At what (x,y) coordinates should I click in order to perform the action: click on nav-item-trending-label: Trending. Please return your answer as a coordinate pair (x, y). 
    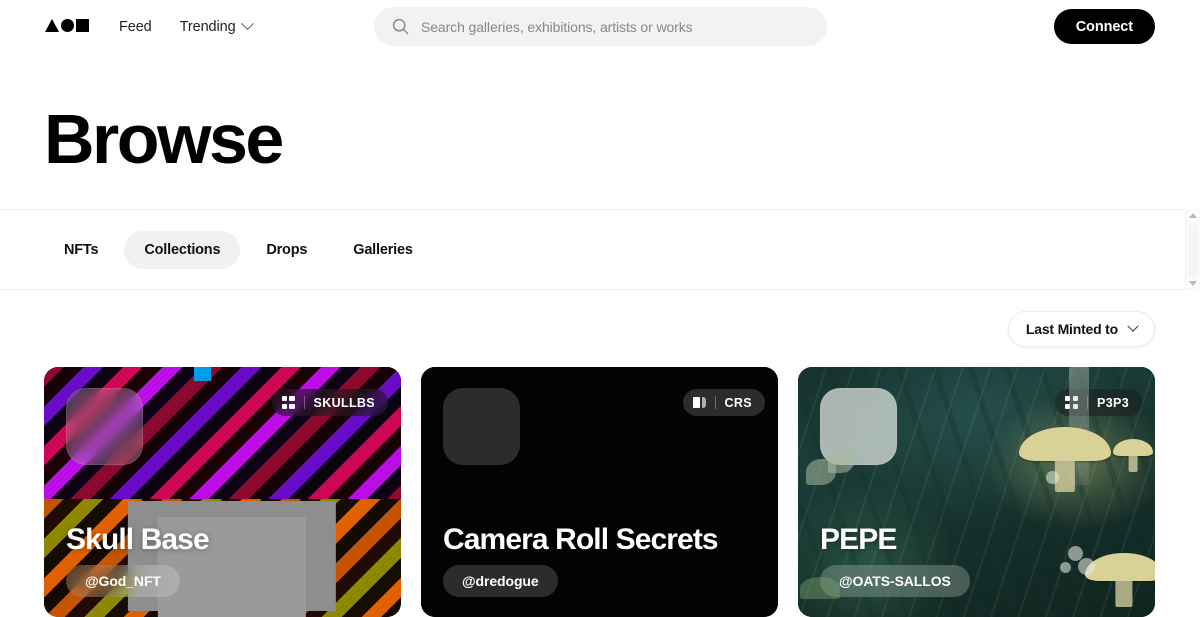
    Looking at the image, I should click on (207, 26).